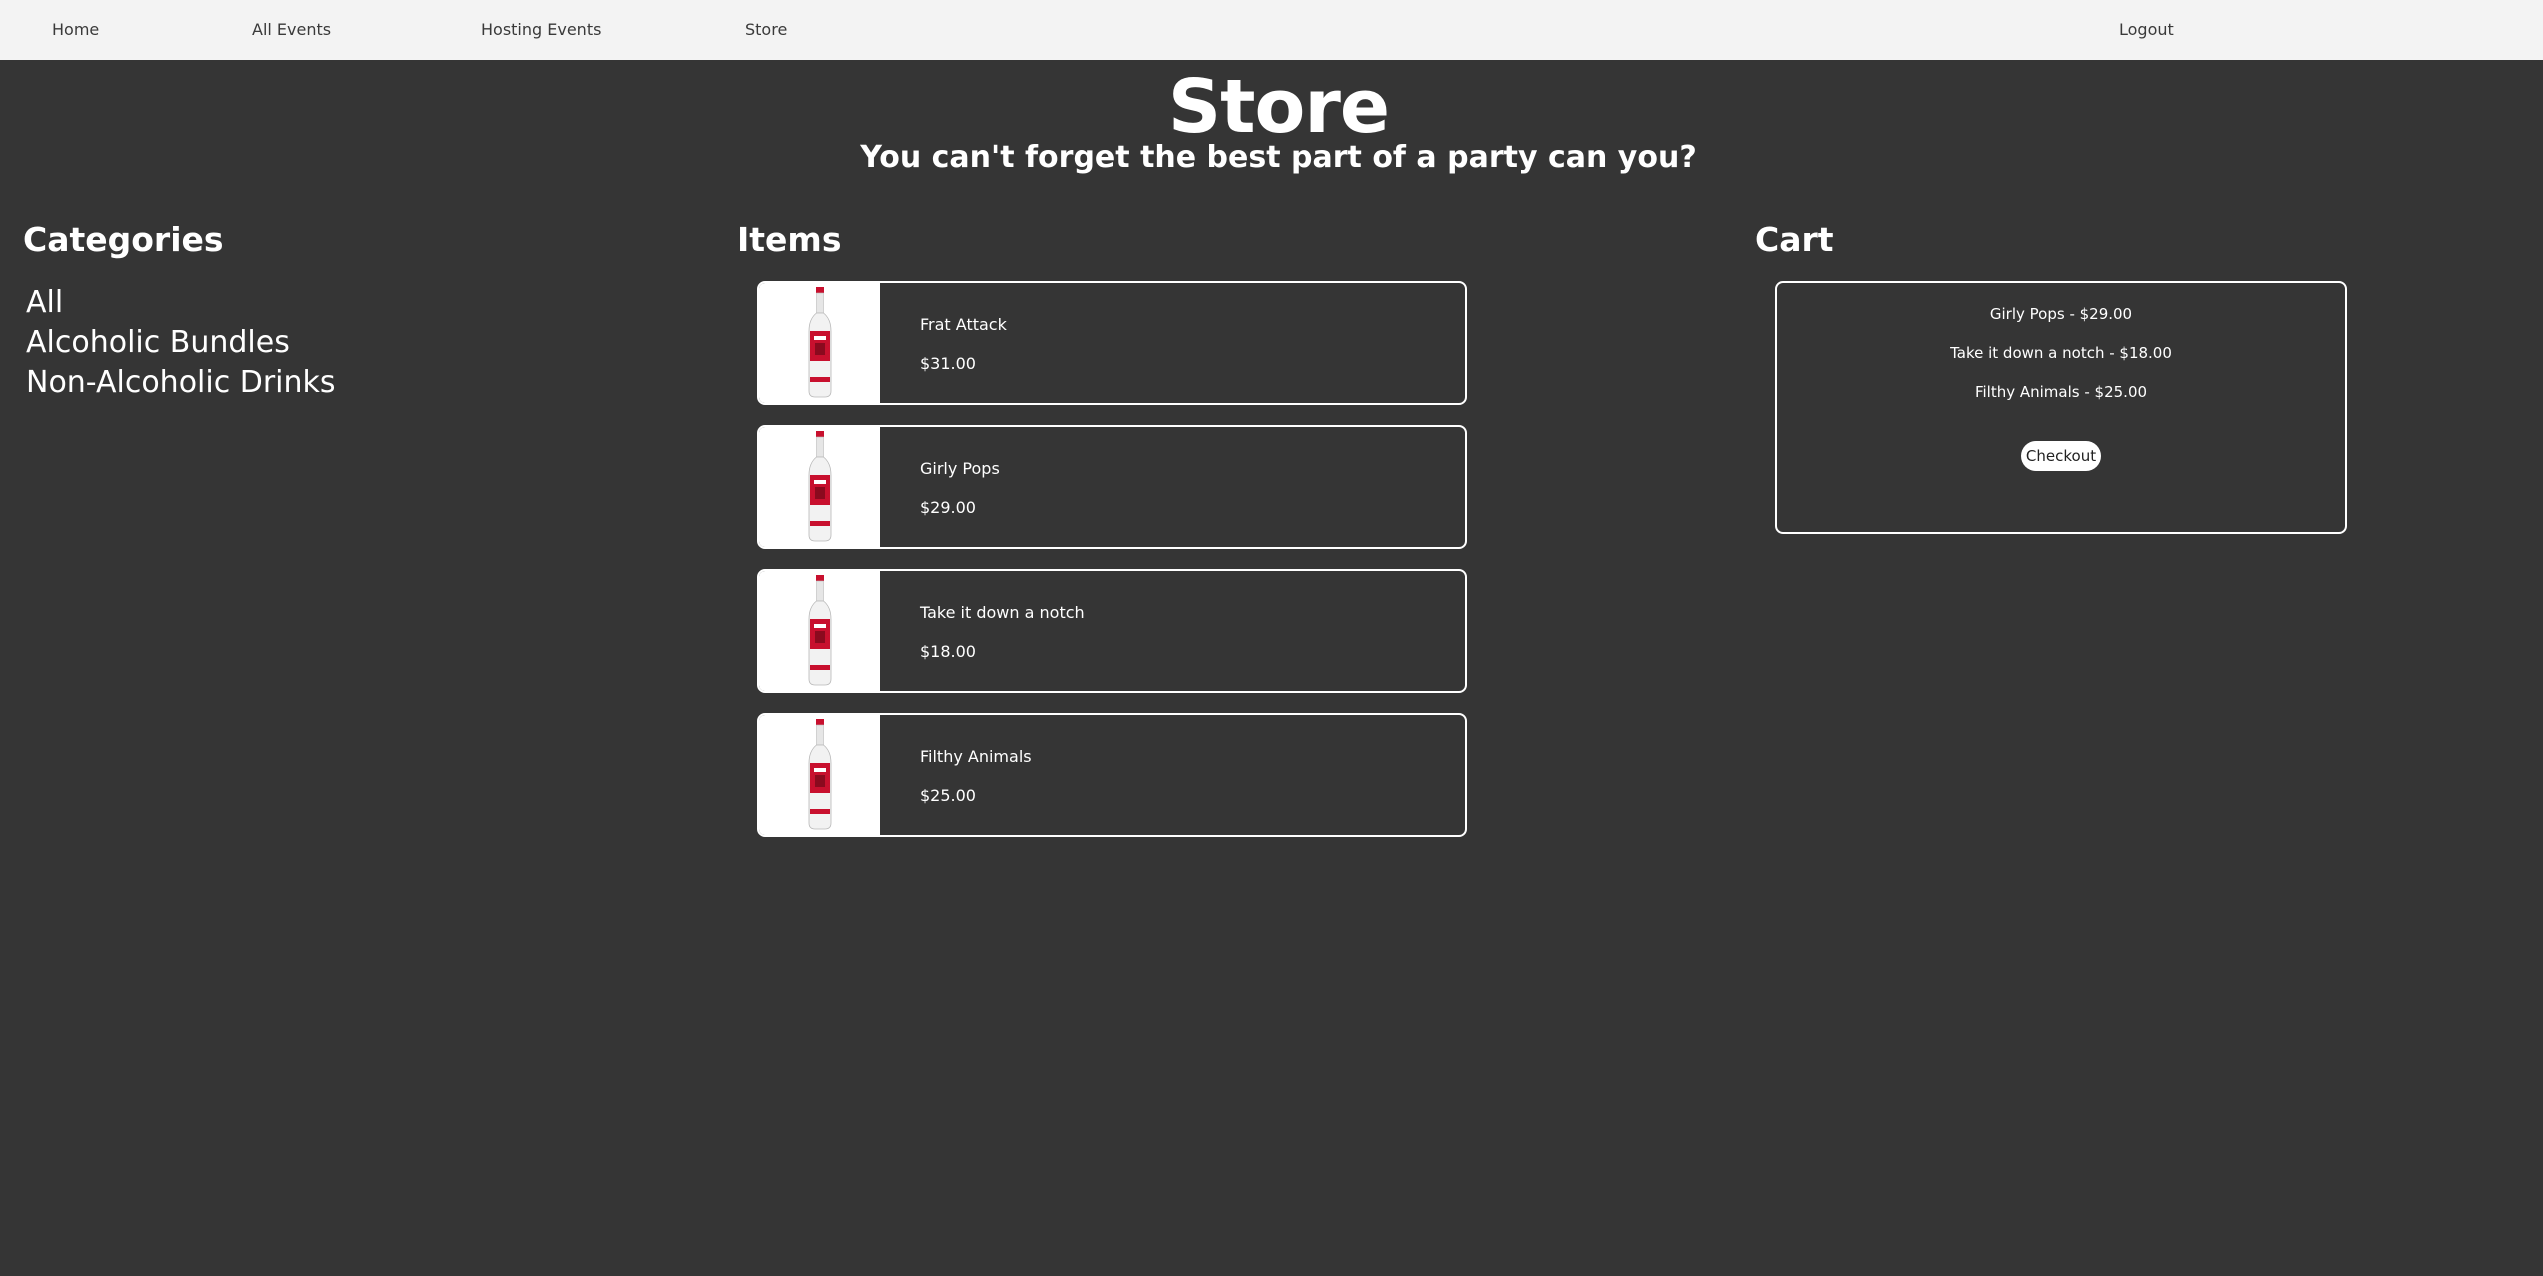 This screenshot has height=1276, width=2543. I want to click on item-name: Take it down a notch, so click(1002, 612).